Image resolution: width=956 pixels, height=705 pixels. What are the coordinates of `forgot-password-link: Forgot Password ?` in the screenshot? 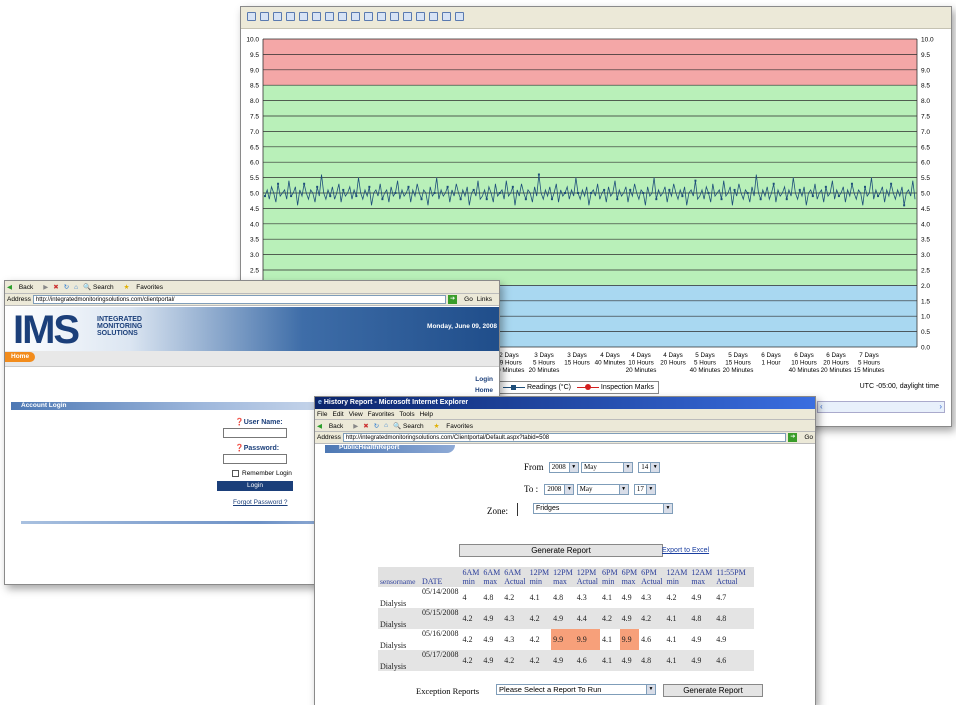 It's located at (260, 502).